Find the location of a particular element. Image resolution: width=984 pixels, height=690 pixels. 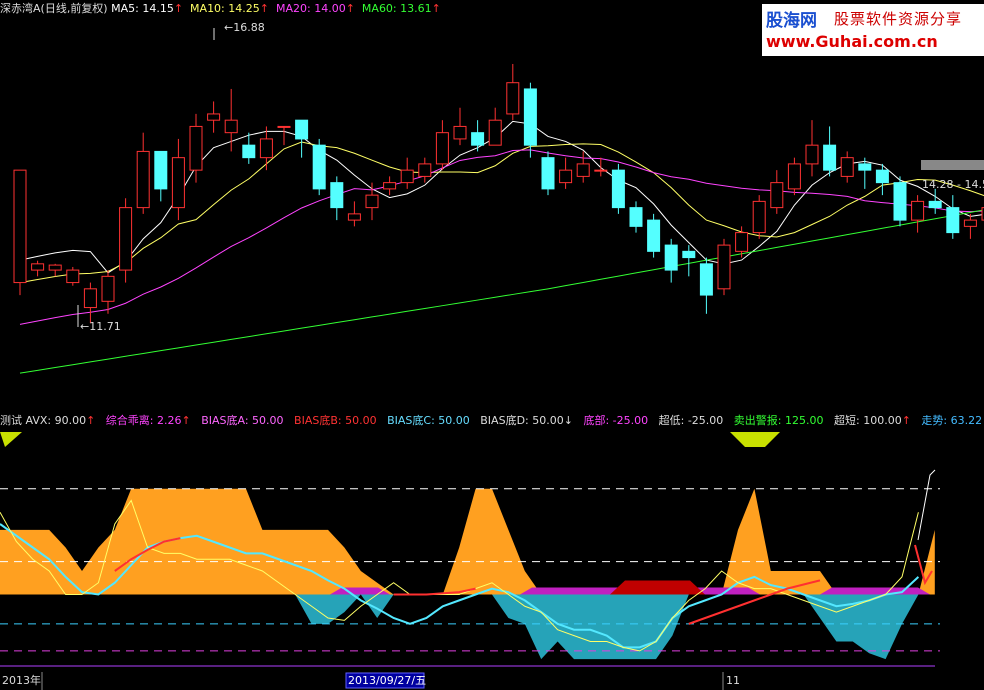

white-indicator-line is located at coordinates (926, 505).